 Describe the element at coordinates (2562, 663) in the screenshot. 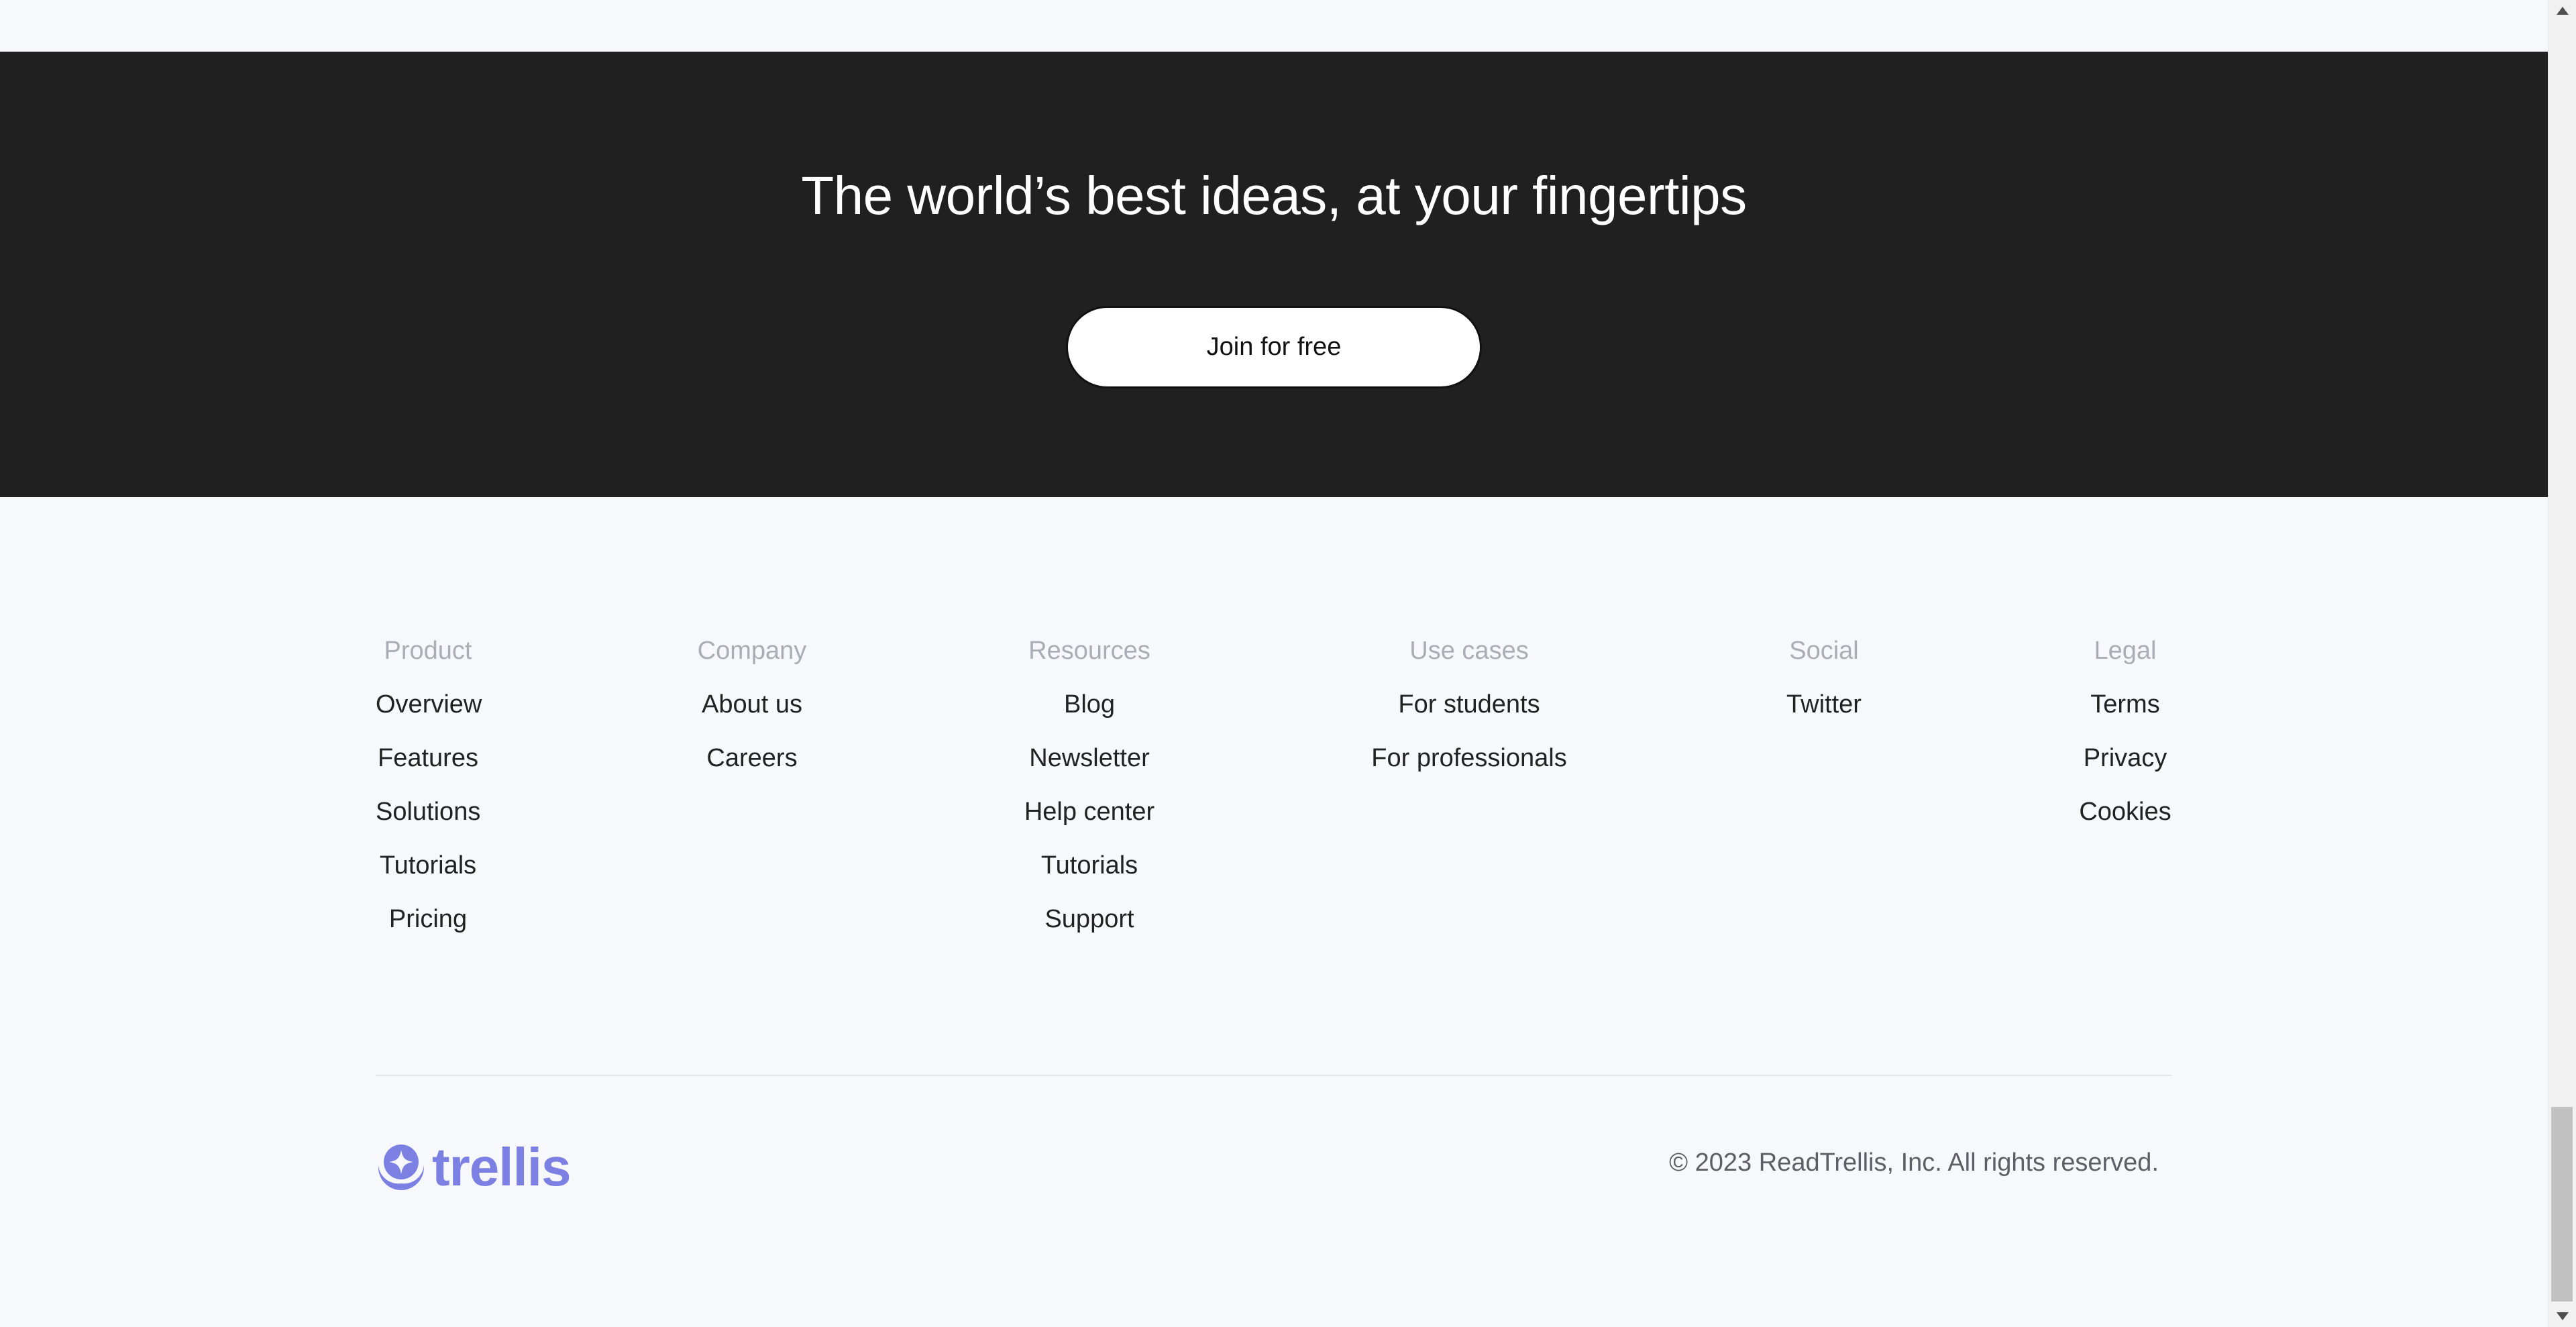

I see `vertical-scrollbar` at that location.